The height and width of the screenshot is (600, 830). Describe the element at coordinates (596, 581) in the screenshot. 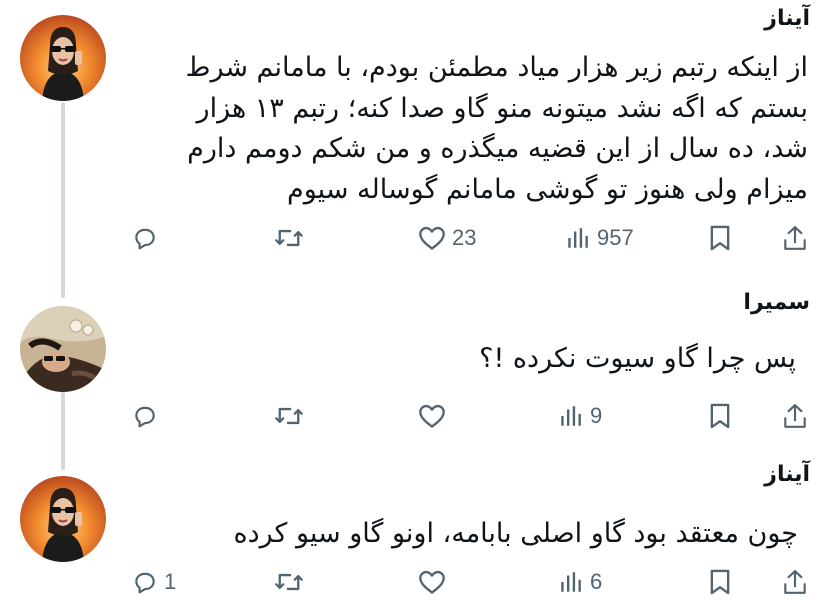

I see `view-count: 6` at that location.